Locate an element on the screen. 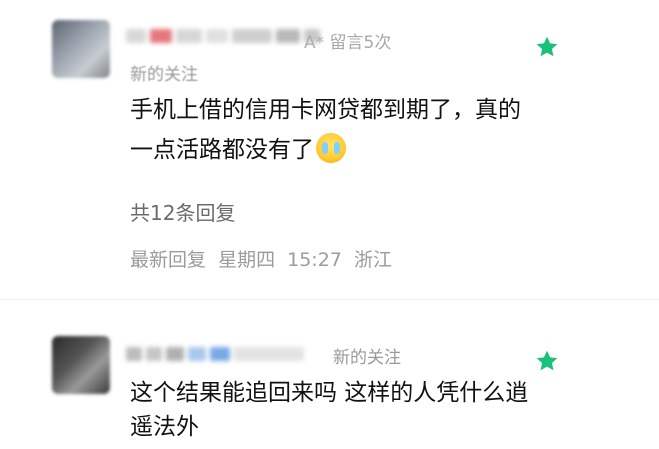  replies-link: 共12条回复 is located at coordinates (182, 211).